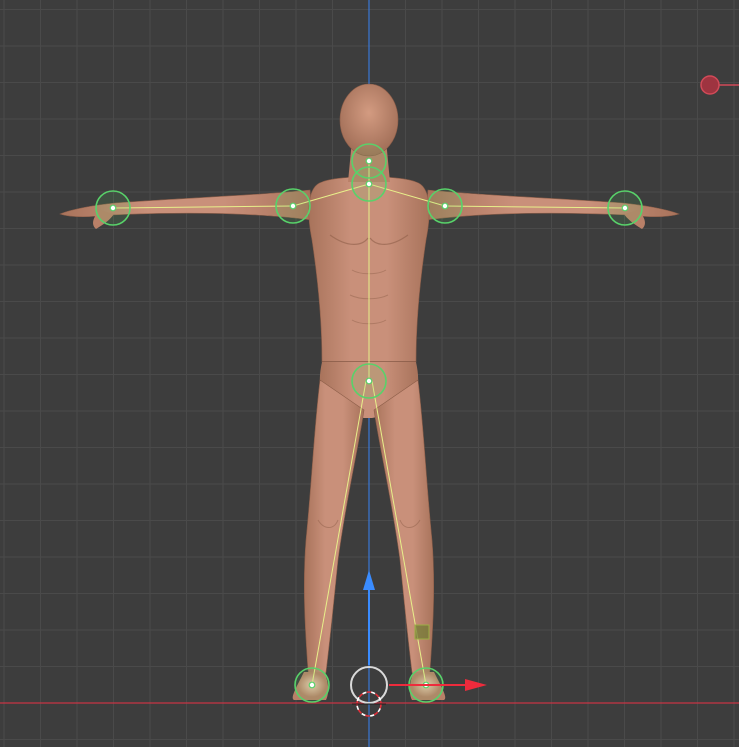 The width and height of the screenshot is (739, 747). Describe the element at coordinates (719, 85) in the screenshot. I see `light-object-icon` at that location.